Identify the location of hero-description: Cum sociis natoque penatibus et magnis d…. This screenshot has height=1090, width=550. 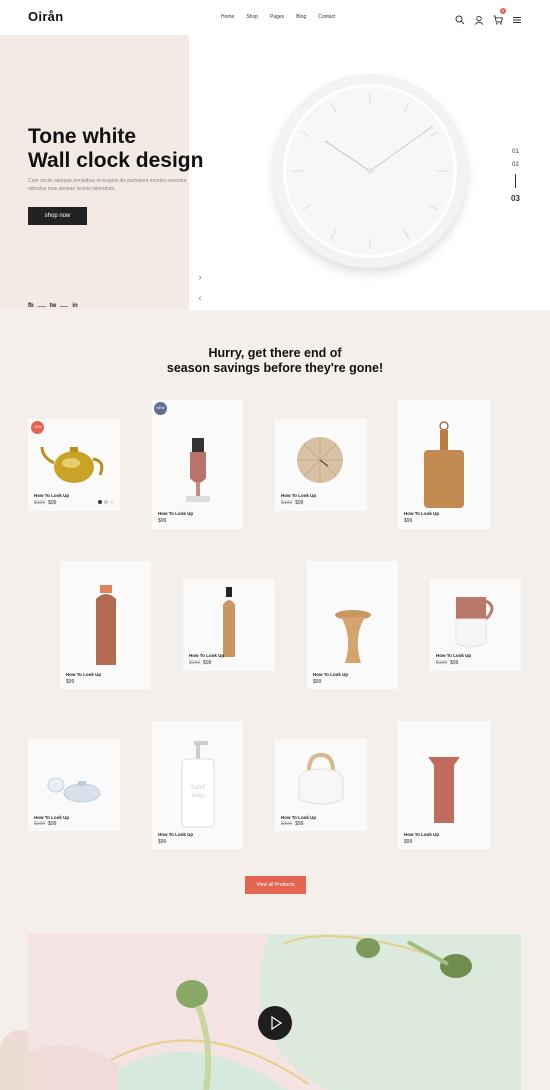
(107, 185).